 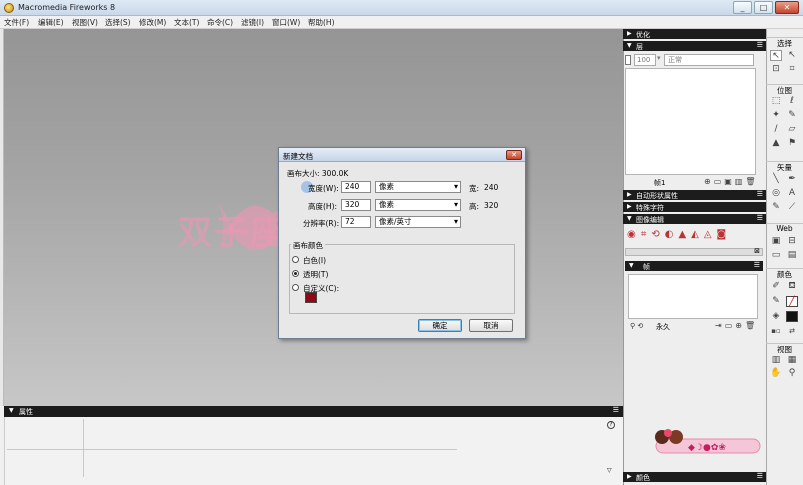 What do you see at coordinates (491, 325) in the screenshot?
I see `cancel-button: 取消` at bounding box center [491, 325].